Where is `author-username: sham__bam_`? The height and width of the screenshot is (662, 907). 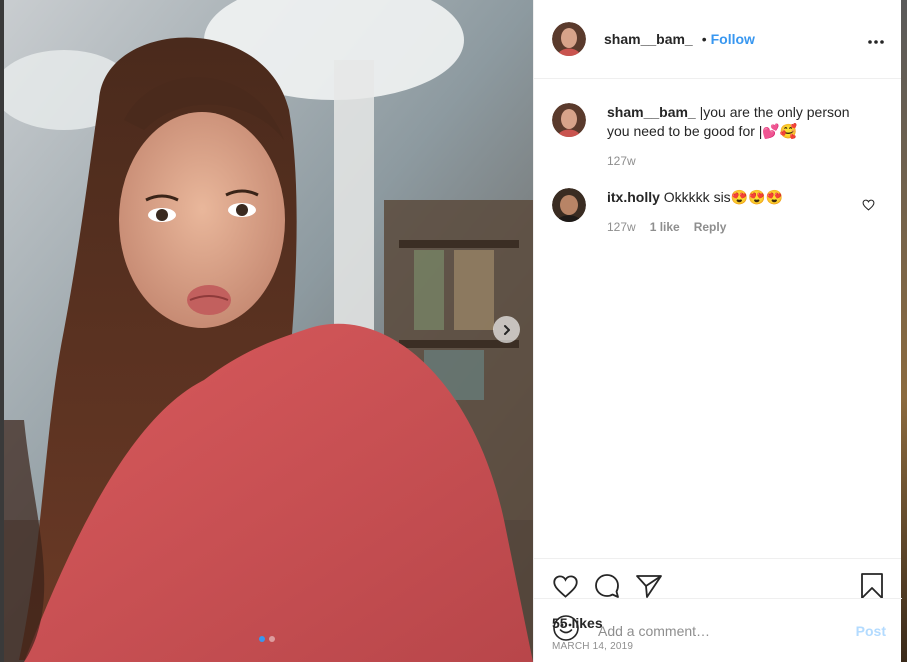
author-username: sham__bam_ is located at coordinates (648, 39).